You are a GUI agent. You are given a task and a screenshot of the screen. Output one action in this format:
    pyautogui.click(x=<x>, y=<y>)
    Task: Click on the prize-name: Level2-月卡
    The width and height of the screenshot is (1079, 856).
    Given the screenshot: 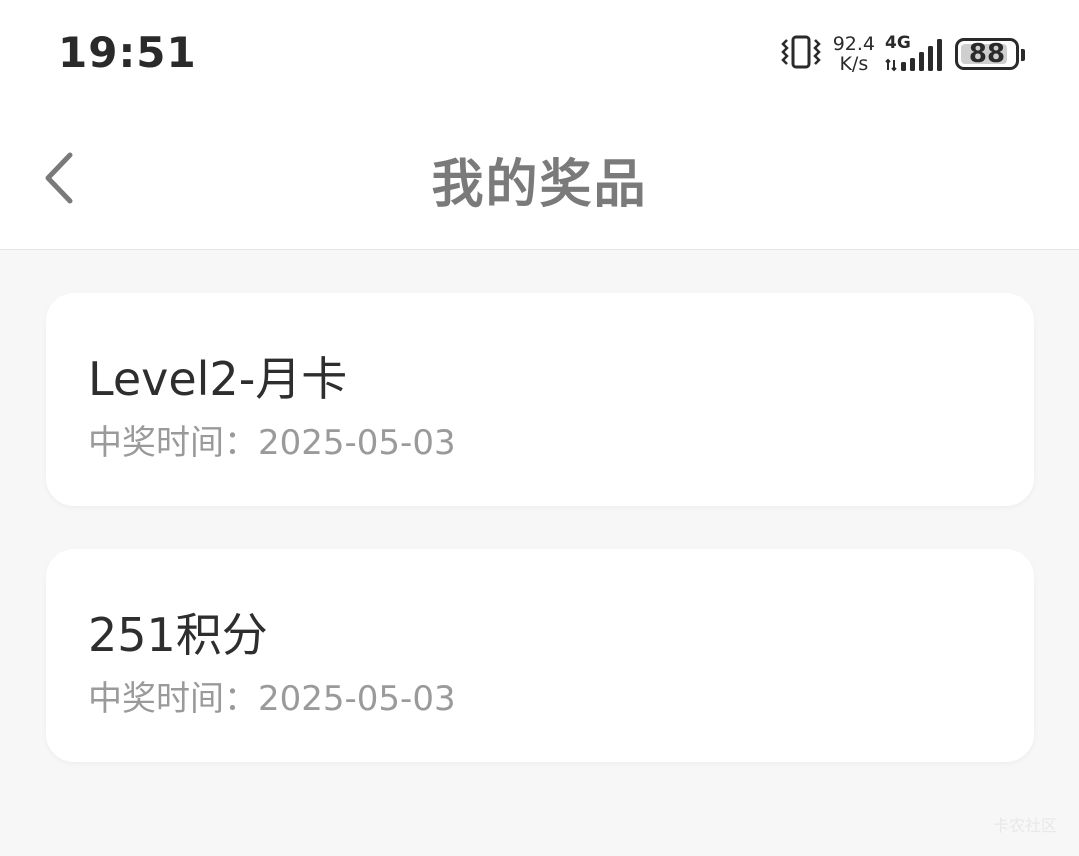 What is the action you would take?
    pyautogui.click(x=218, y=379)
    